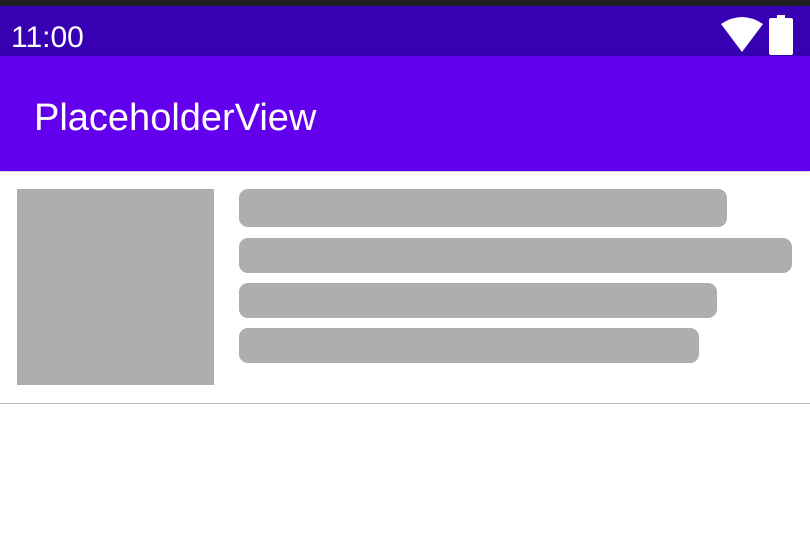  What do you see at coordinates (47, 37) in the screenshot?
I see `status-time: 11:00` at bounding box center [47, 37].